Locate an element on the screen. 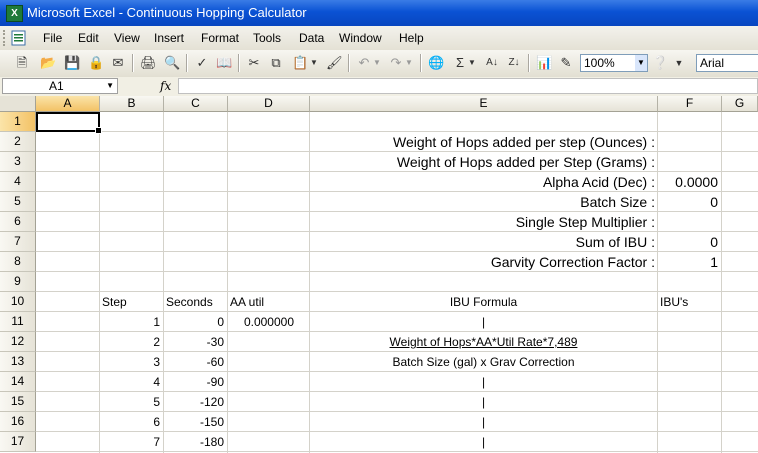  drawing-icon: ✎ is located at coordinates (566, 63).